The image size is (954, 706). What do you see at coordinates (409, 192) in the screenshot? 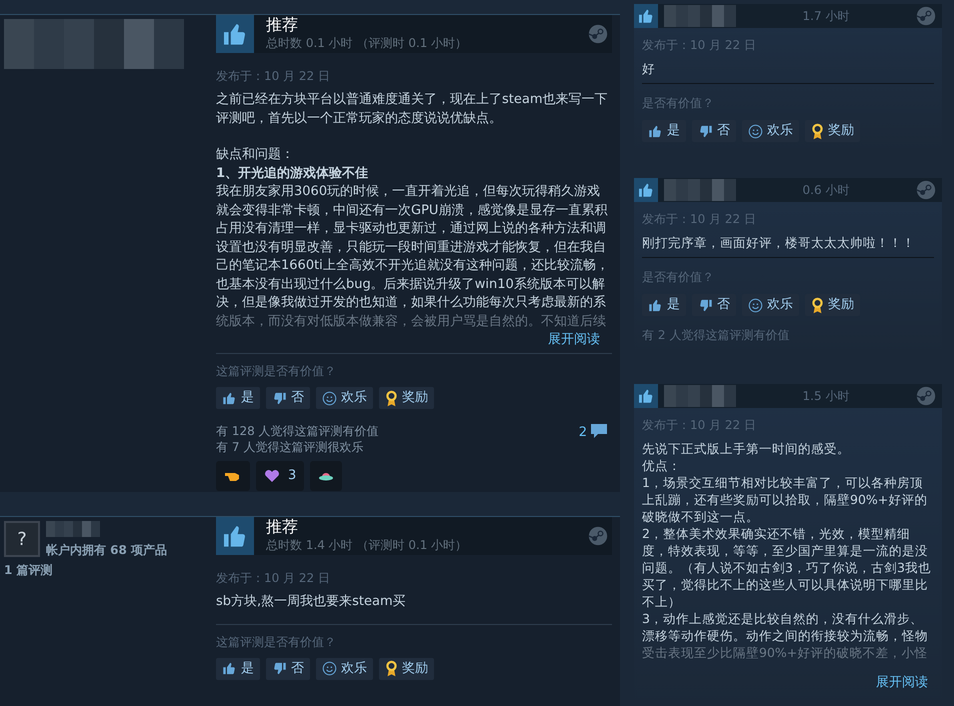
I see `review-text-line: 我在朋友家用3060玩的时候，一直开着光追，但每次玩得稍久游戏` at bounding box center [409, 192].